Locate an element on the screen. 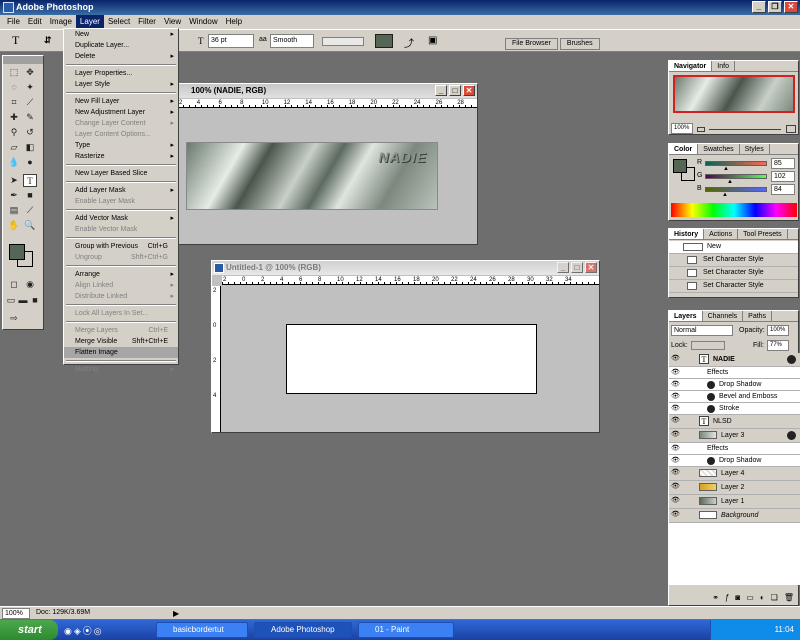 The height and width of the screenshot is (640, 800). lock-buttons is located at coordinates (708, 345).